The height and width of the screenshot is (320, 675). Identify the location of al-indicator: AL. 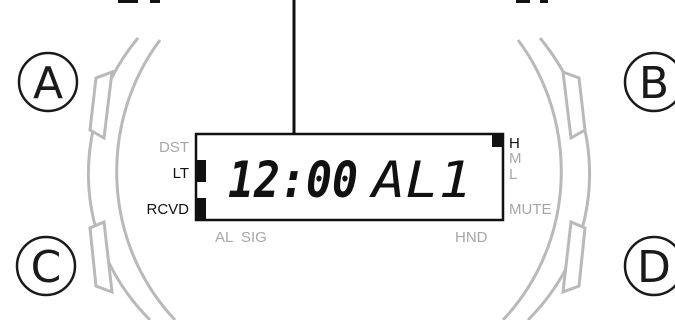
(224, 237).